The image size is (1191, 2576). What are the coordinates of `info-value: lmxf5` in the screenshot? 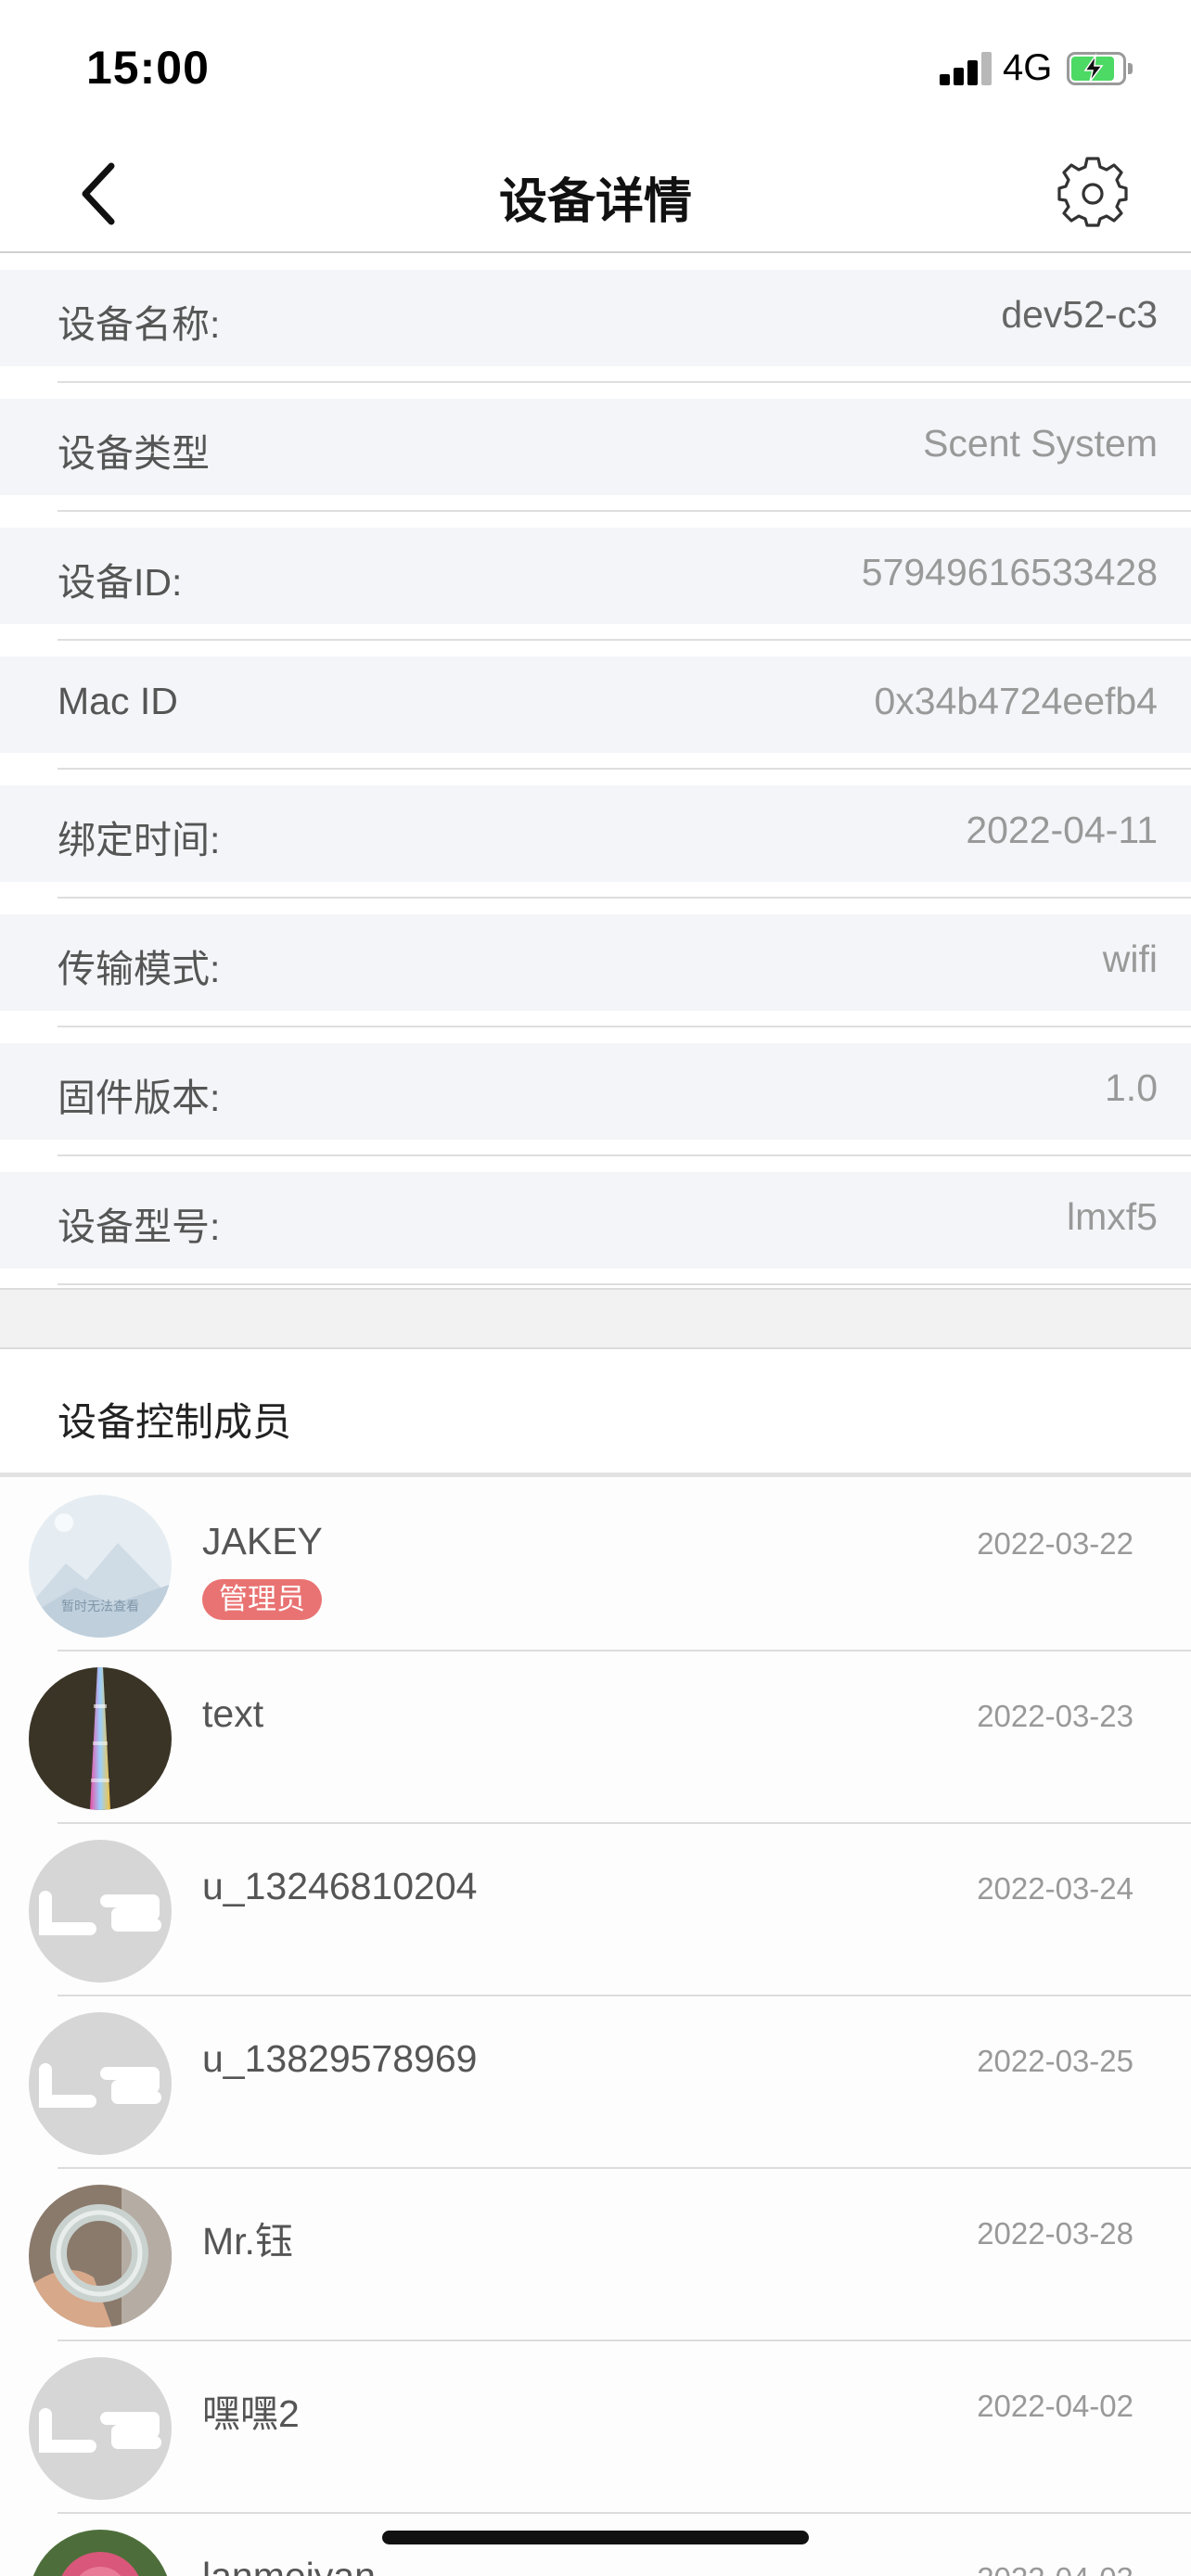 It's located at (1112, 1216).